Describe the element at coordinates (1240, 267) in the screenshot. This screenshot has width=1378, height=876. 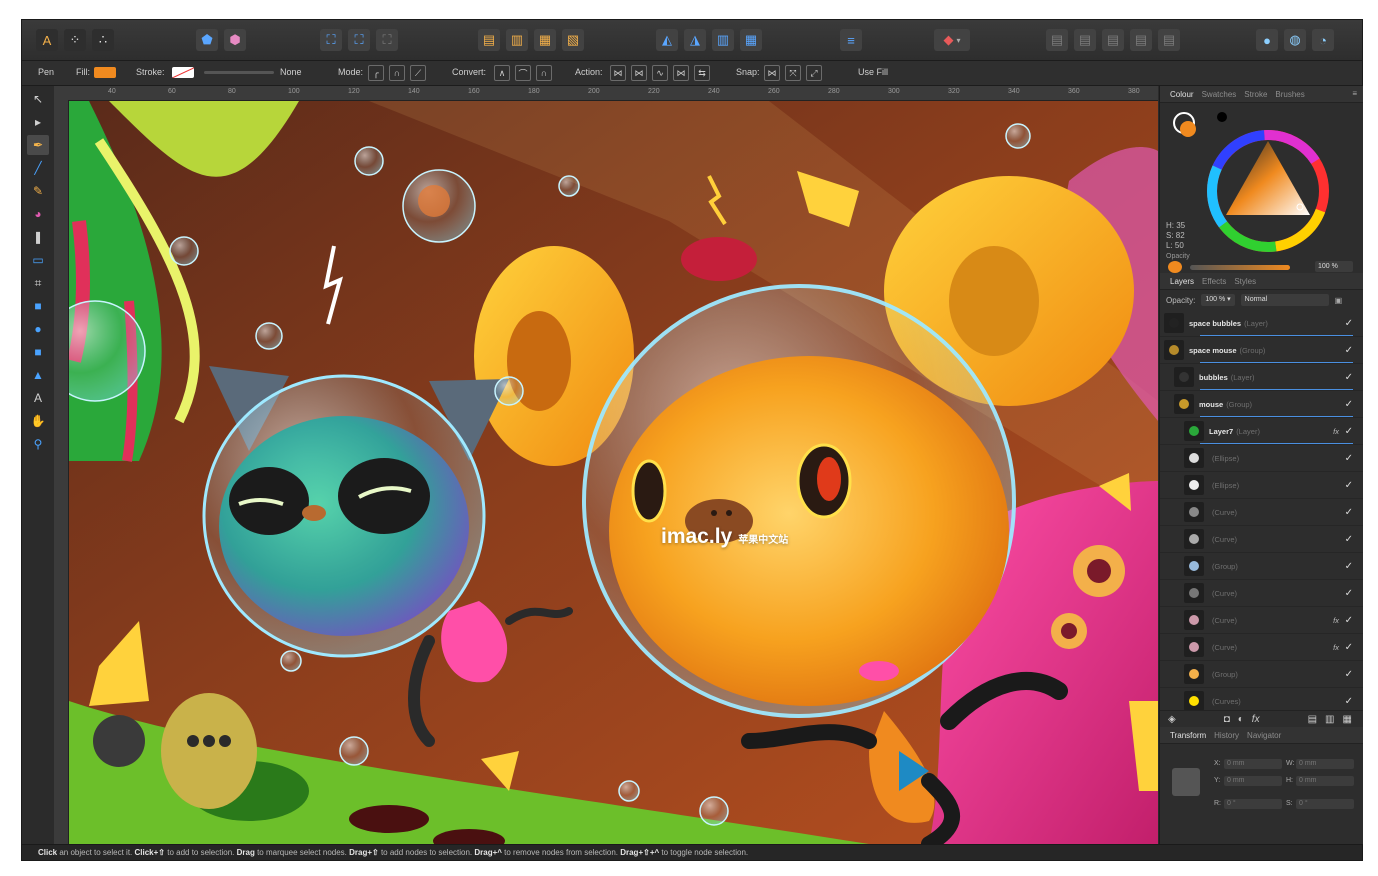
I see `opacity-slider` at that location.